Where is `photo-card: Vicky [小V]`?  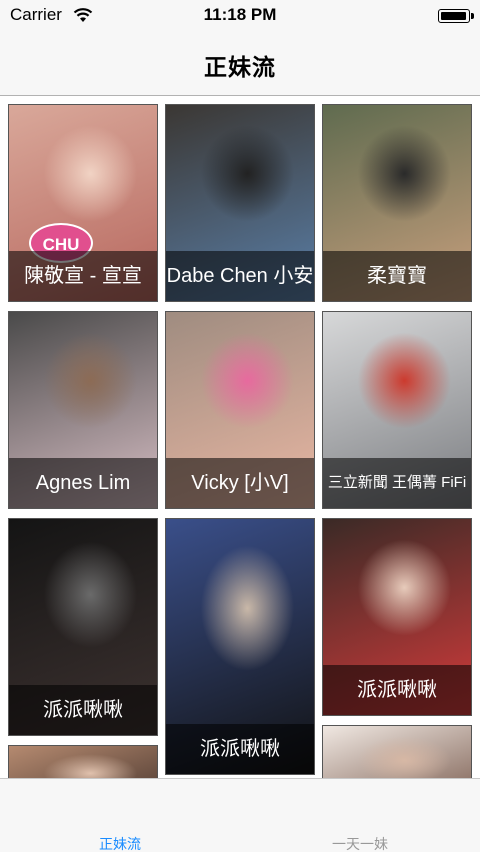 photo-card: Vicky [小V] is located at coordinates (240, 410).